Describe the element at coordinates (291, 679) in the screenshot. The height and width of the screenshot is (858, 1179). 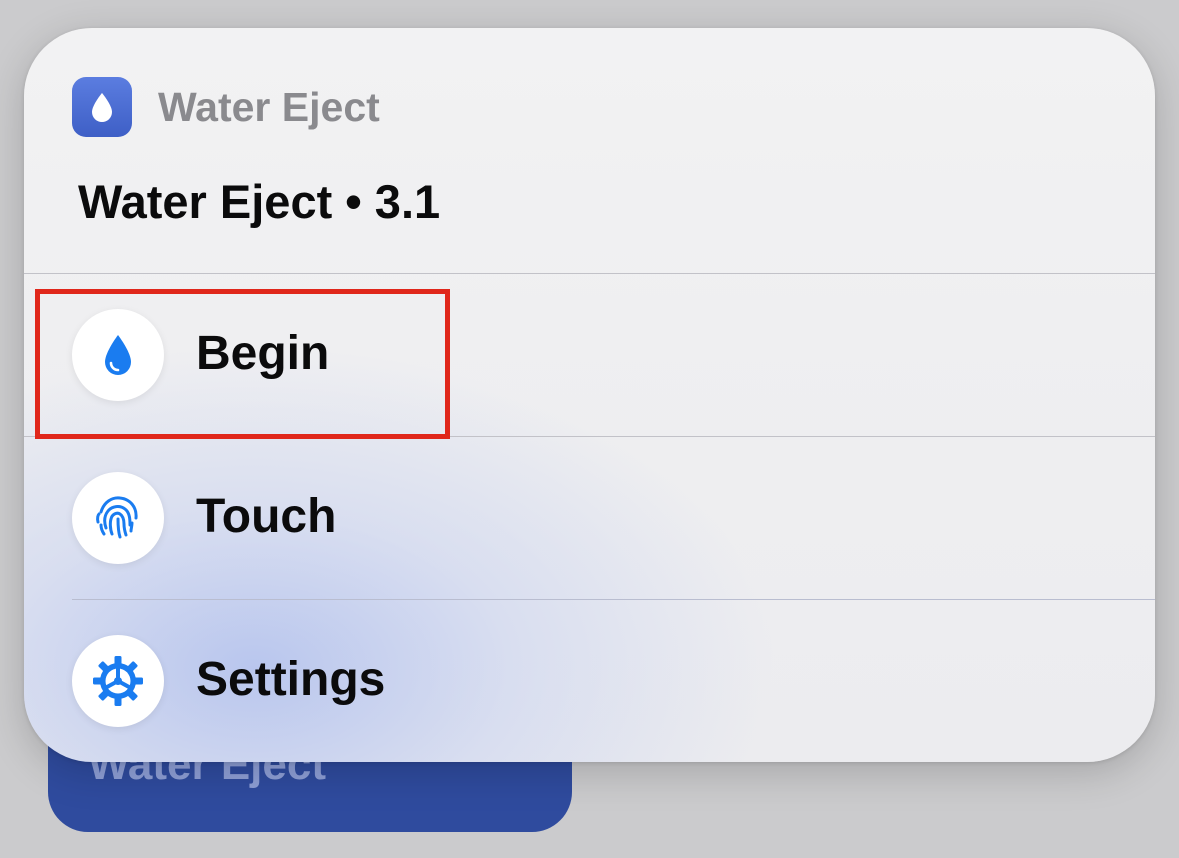
I see `action-label: Settings` at that location.